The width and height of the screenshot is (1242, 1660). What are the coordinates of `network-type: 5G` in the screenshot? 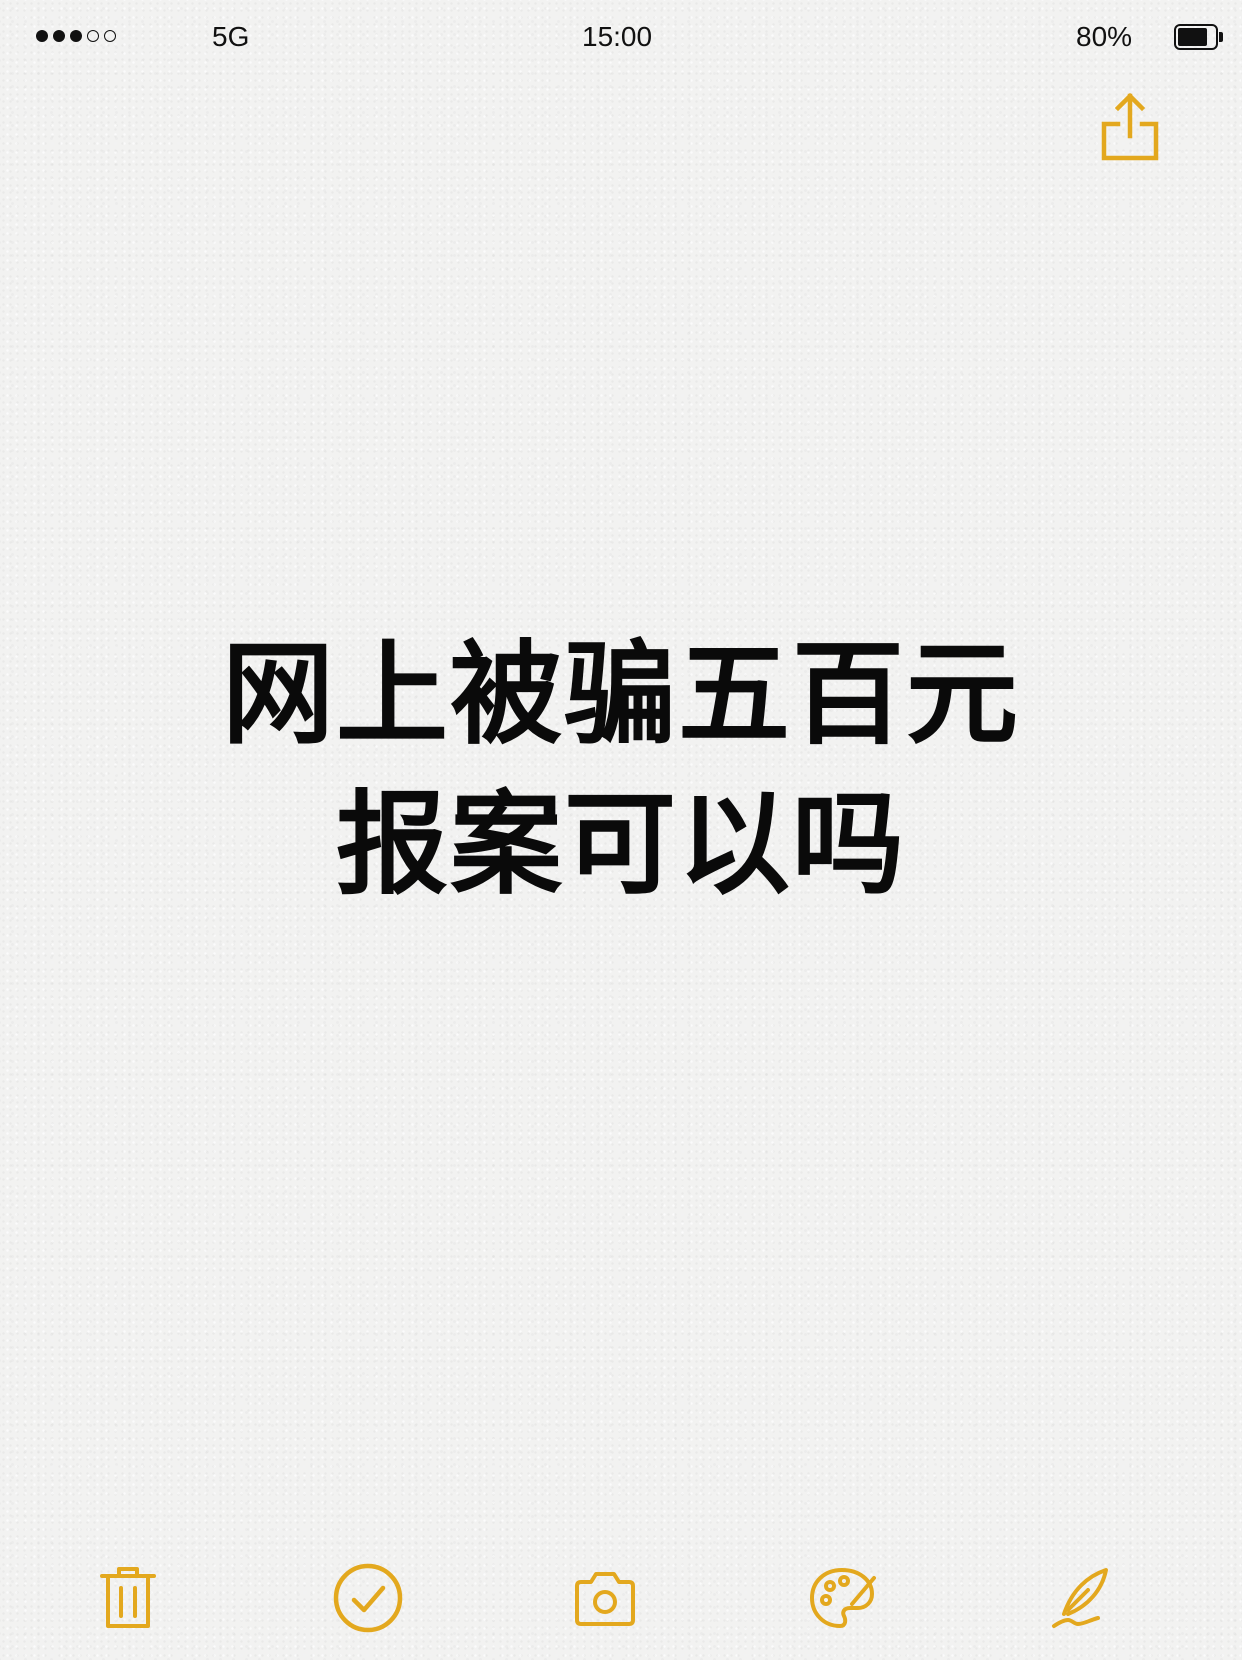 It's located at (231, 36).